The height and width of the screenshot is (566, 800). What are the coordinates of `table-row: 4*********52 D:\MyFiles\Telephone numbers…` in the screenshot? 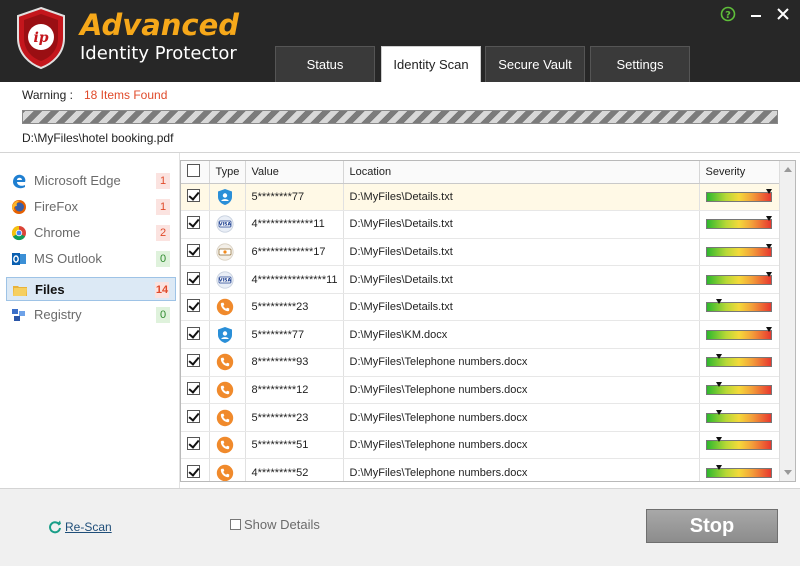 It's located at (481, 469).